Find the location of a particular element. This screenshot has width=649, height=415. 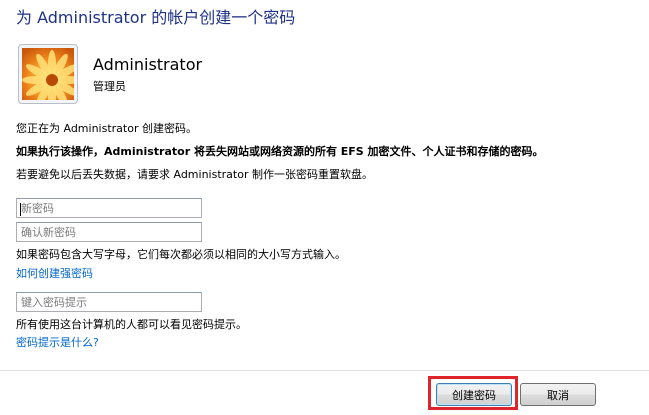

create-password-button-label: 创建密码 is located at coordinates (474, 395).